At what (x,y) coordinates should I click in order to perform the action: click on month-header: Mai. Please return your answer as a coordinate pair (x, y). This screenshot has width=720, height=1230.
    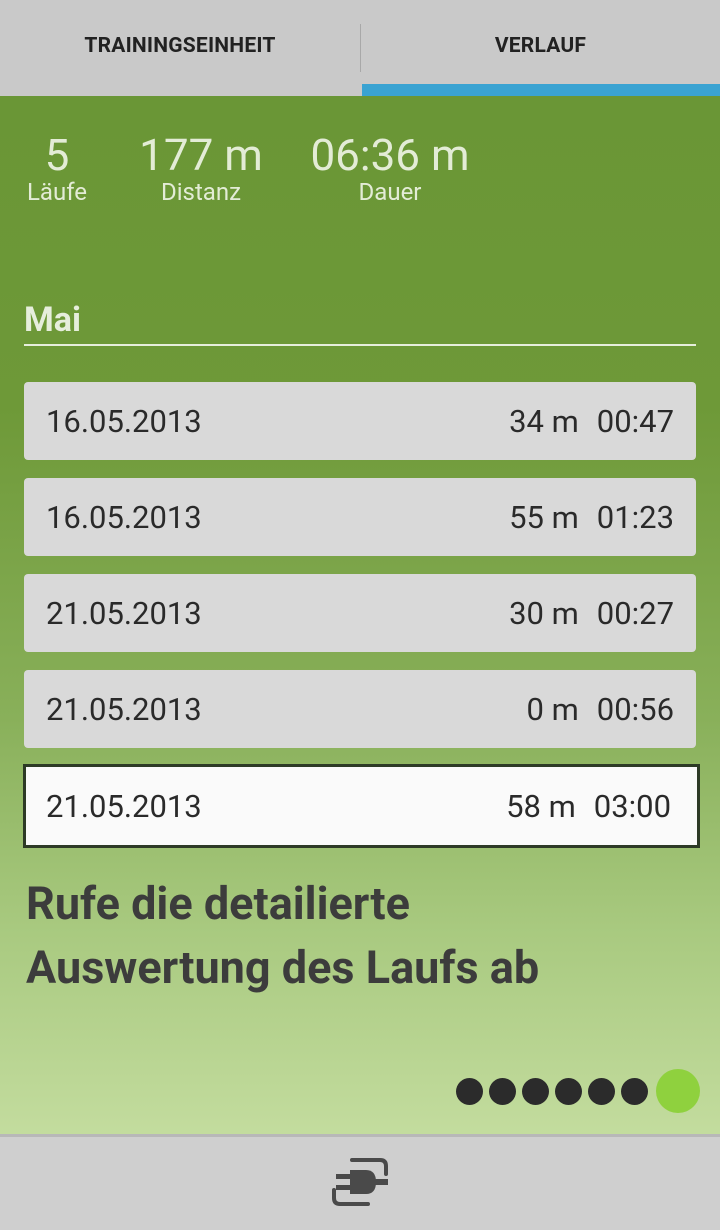
    Looking at the image, I should click on (360, 323).